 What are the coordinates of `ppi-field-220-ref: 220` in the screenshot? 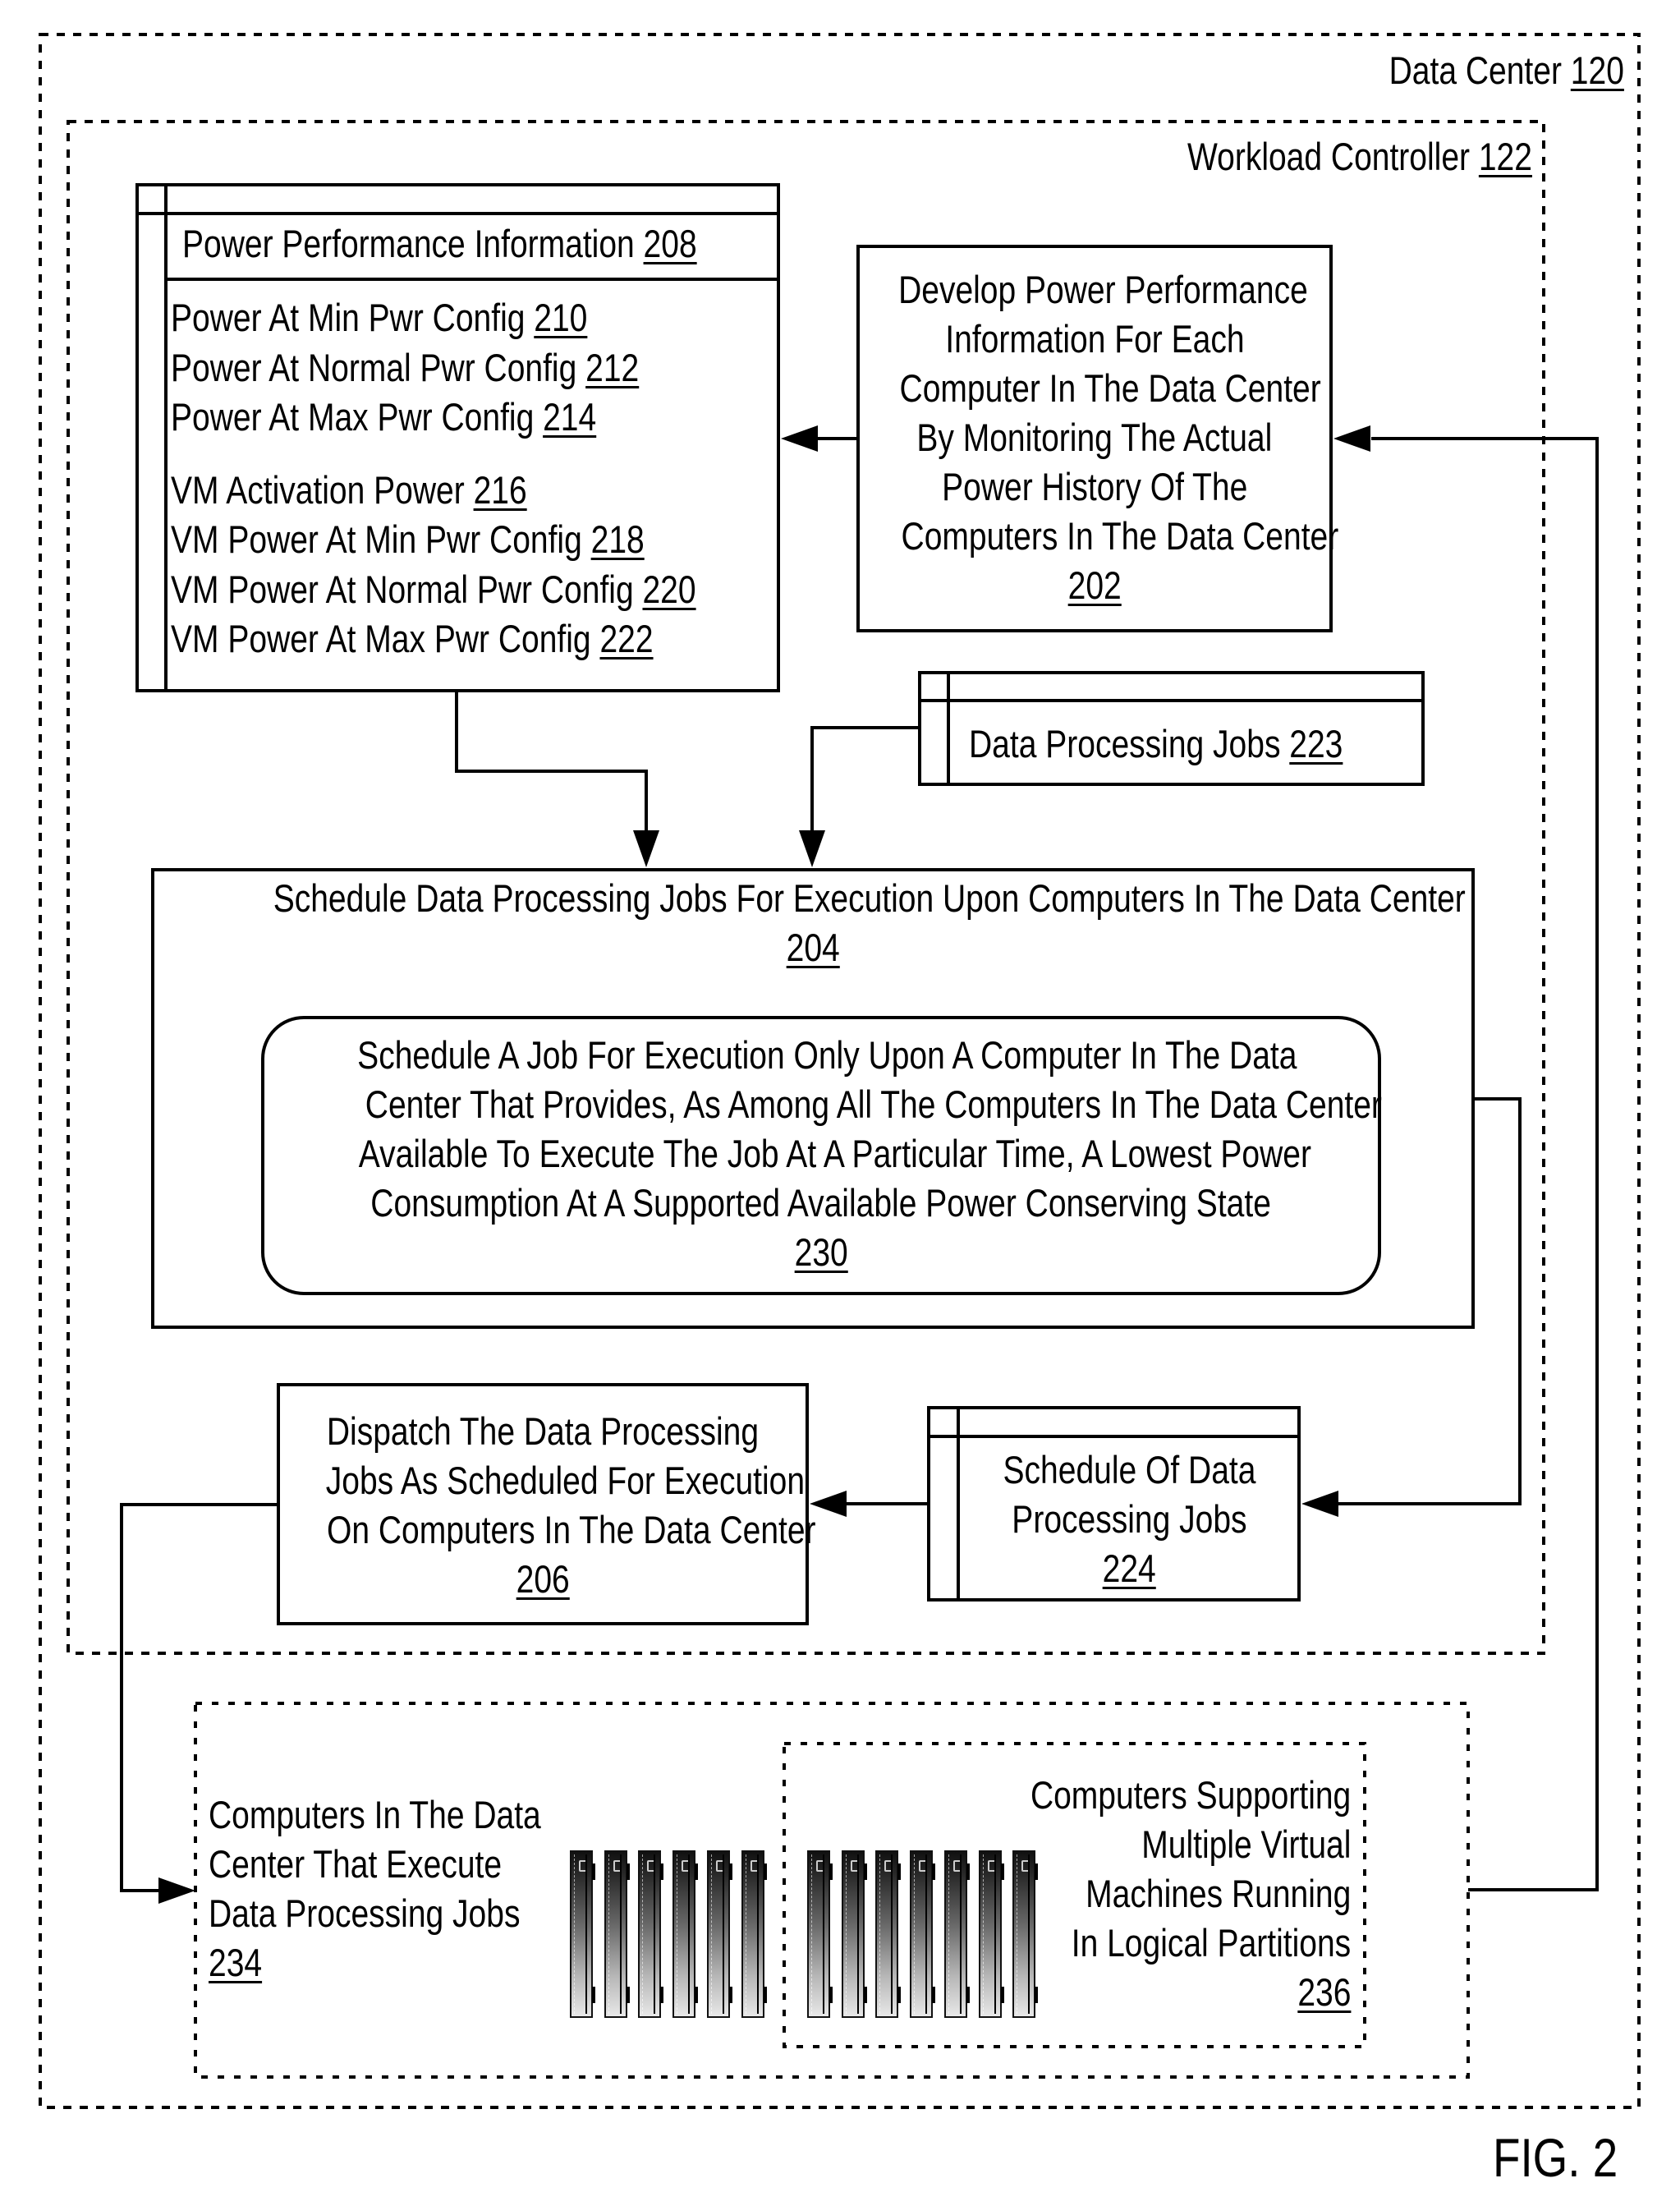 It's located at (669, 589).